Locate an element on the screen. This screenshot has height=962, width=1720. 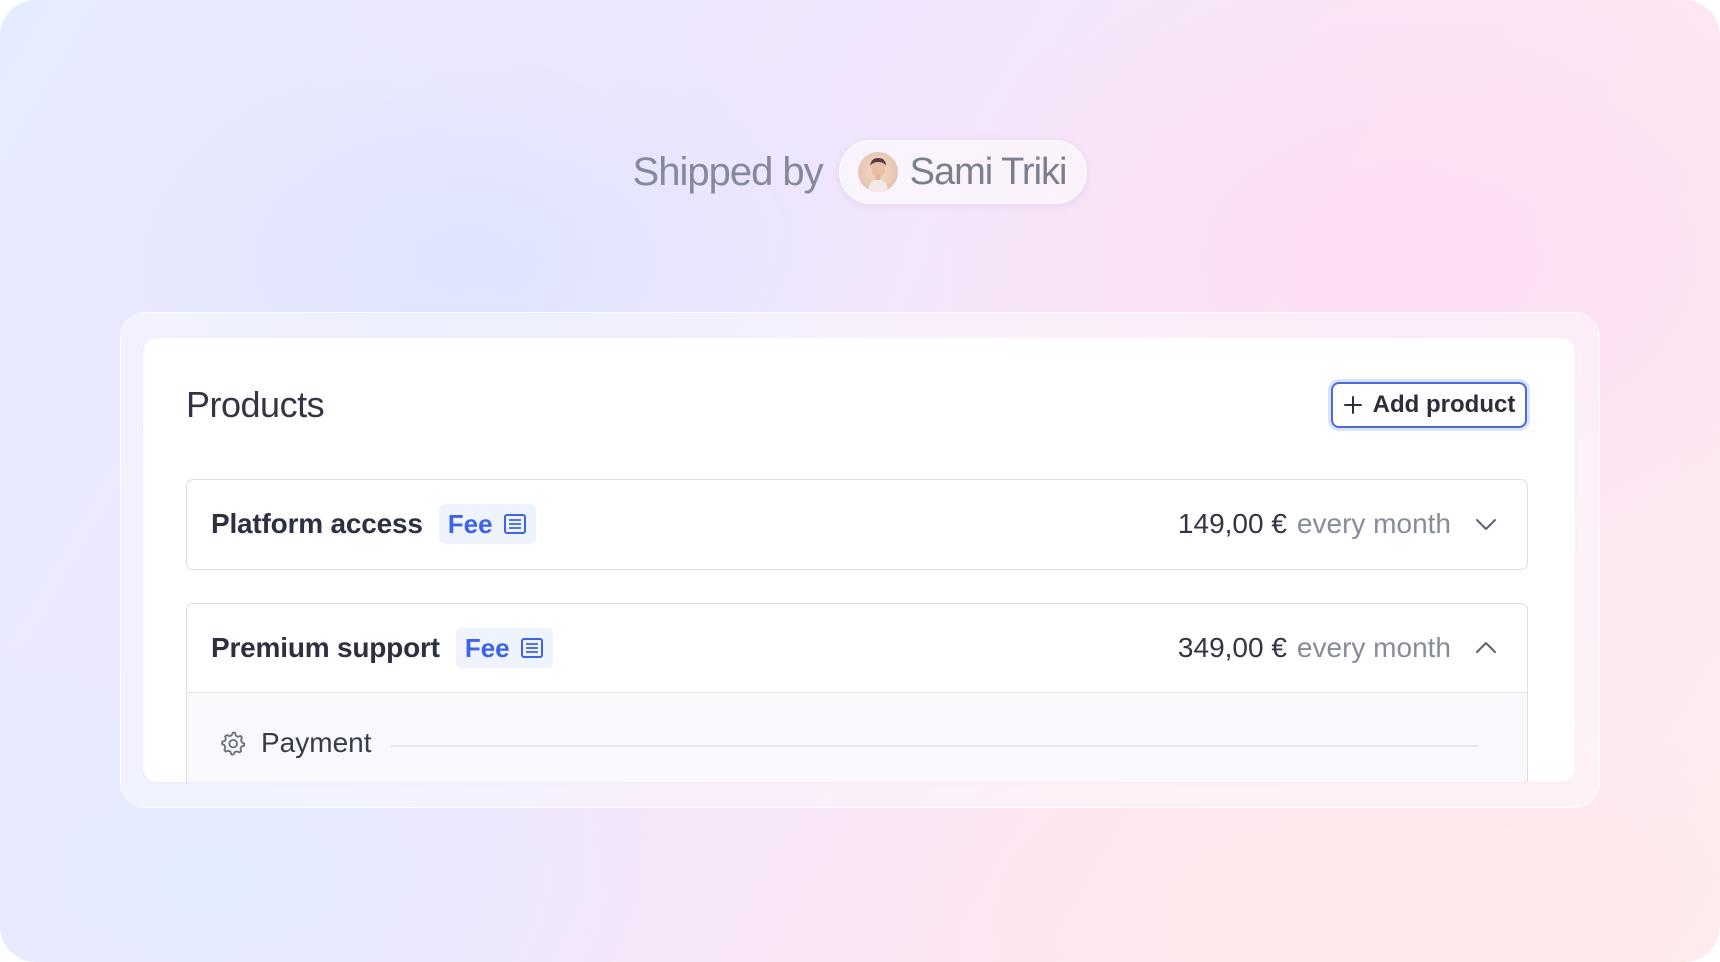
product-price: 349,00 € is located at coordinates (1232, 647).